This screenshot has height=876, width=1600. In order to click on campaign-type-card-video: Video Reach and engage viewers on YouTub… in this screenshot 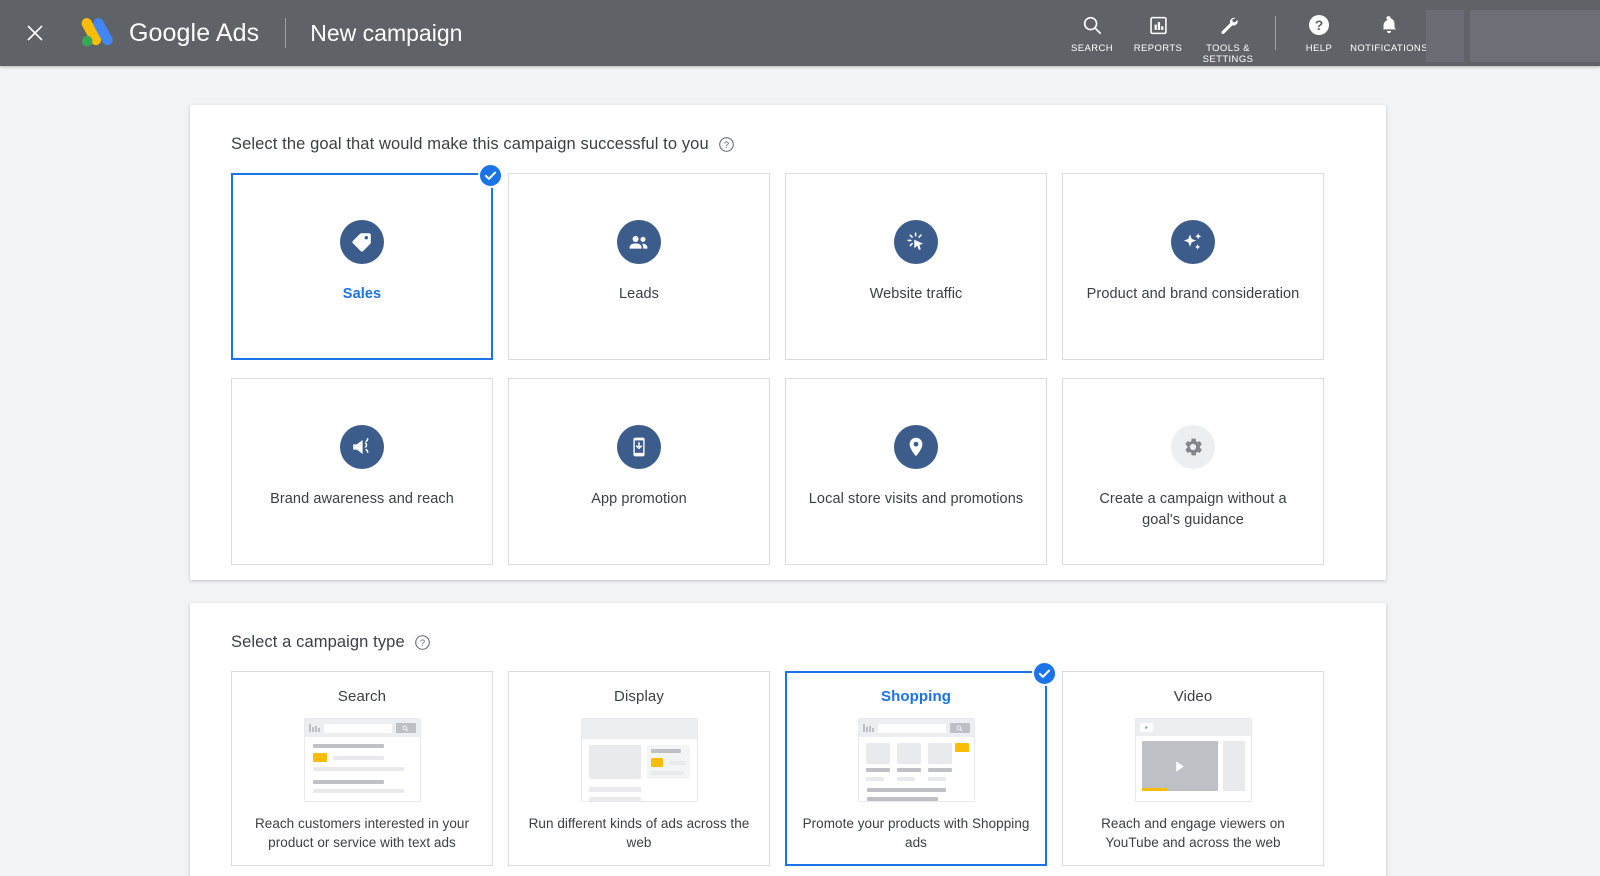, I will do `click(1193, 768)`.